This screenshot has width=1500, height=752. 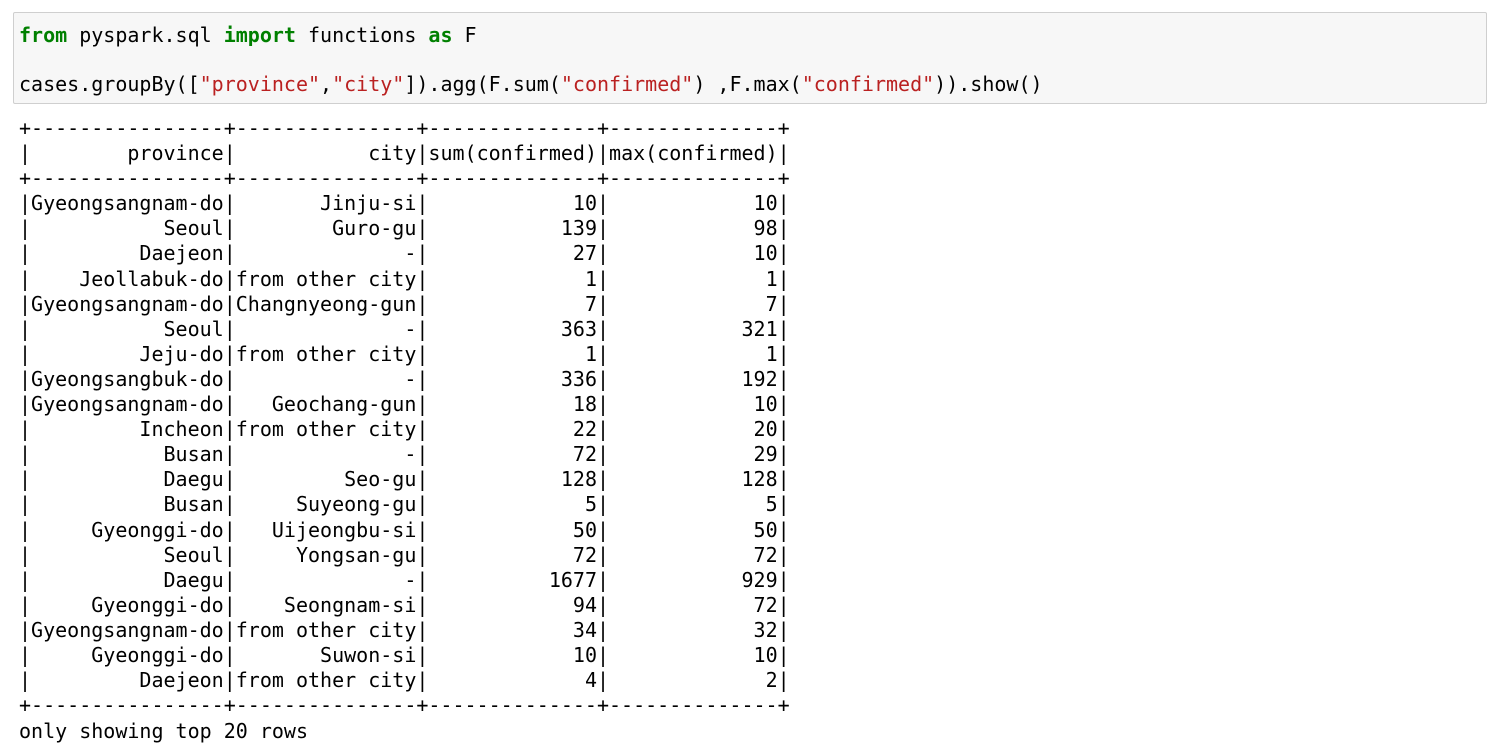 I want to click on table-row: |Gyeongsangbuk-do| -| 336| 192|, so click(x=404, y=378).